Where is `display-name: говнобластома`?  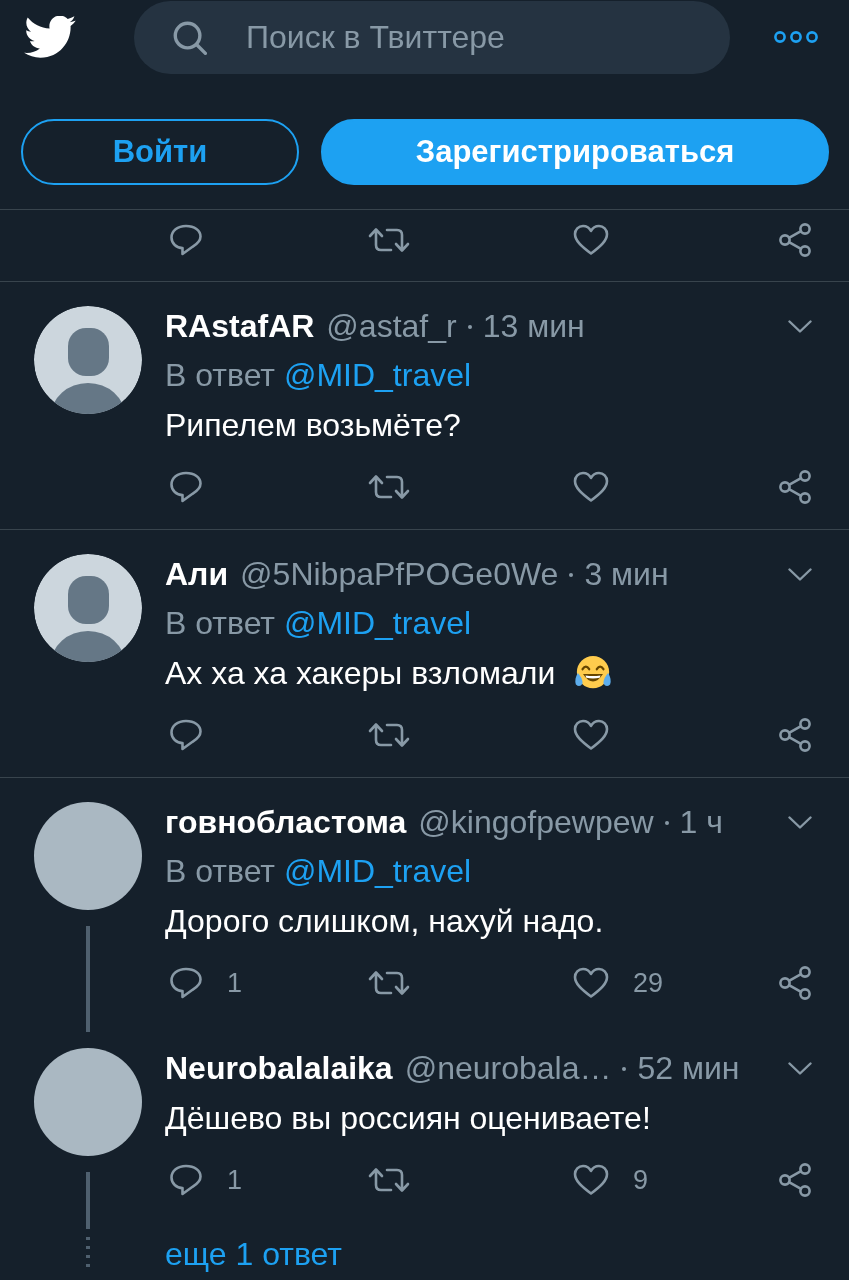 display-name: говнобластома is located at coordinates (286, 822).